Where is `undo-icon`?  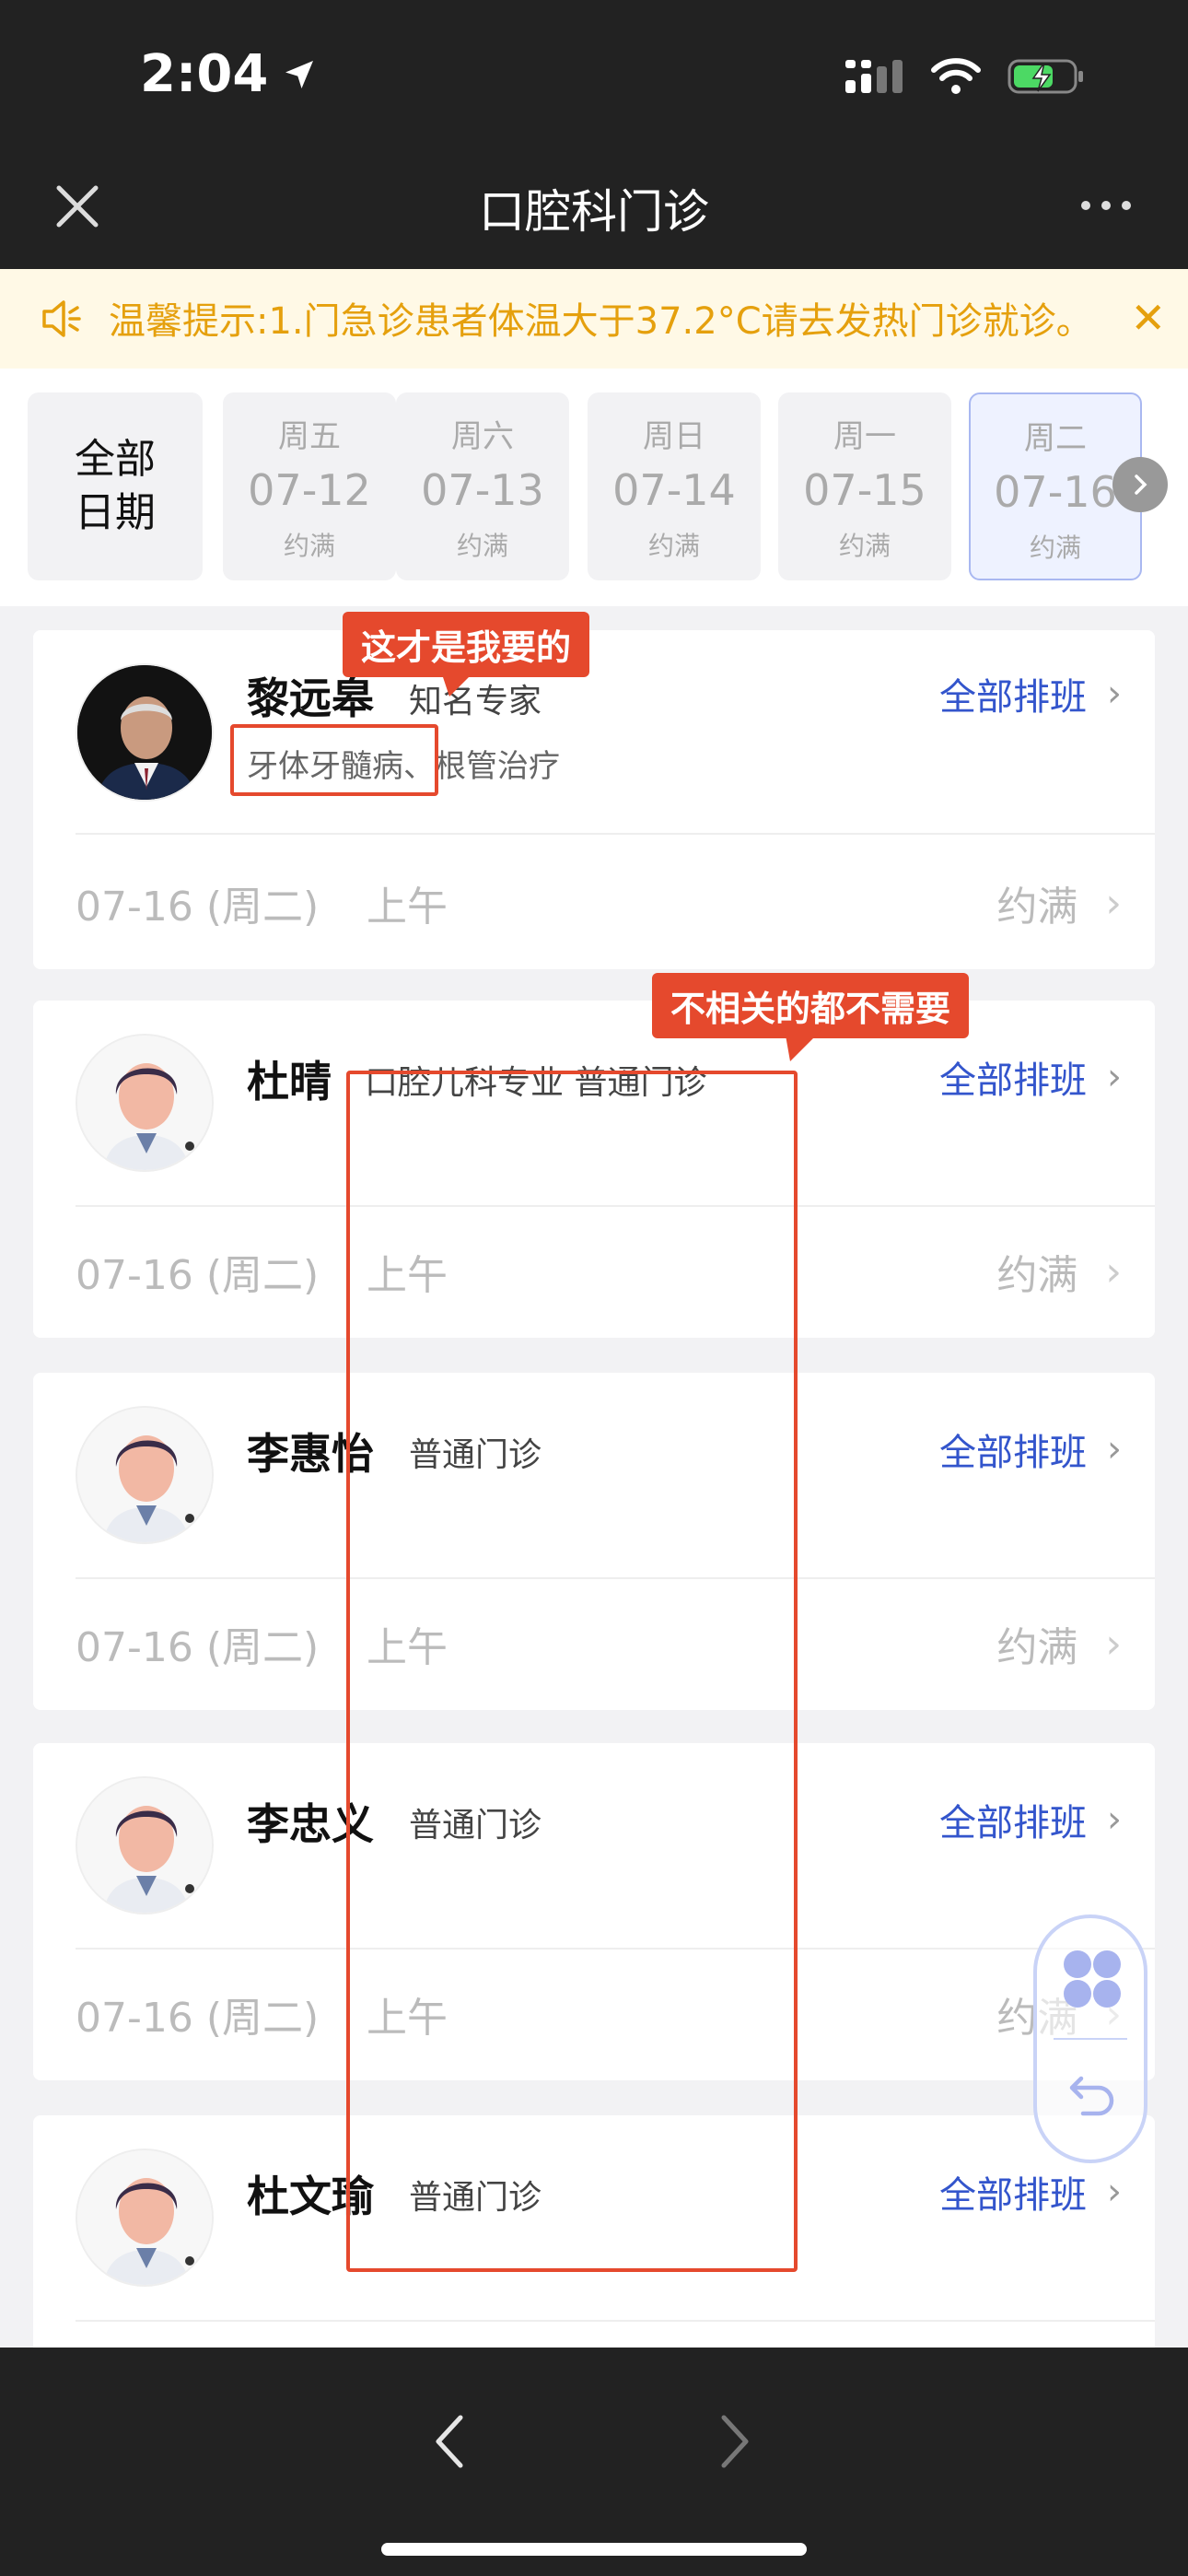 undo-icon is located at coordinates (1093, 2094).